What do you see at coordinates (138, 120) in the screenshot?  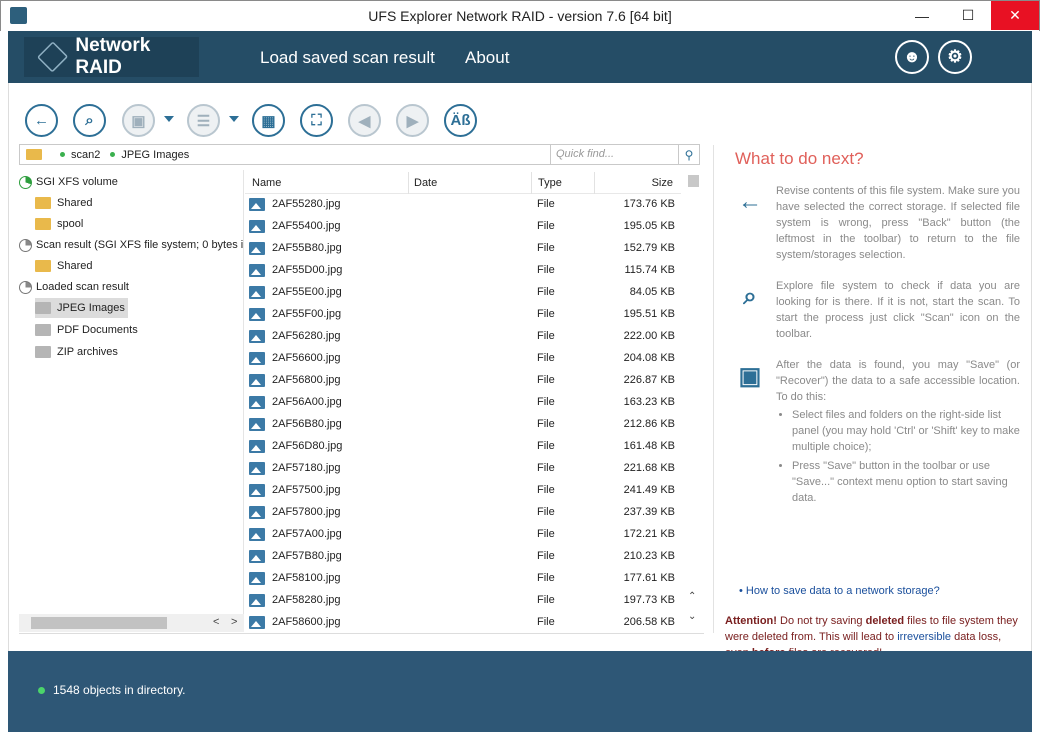 I see `save-button: ▣` at bounding box center [138, 120].